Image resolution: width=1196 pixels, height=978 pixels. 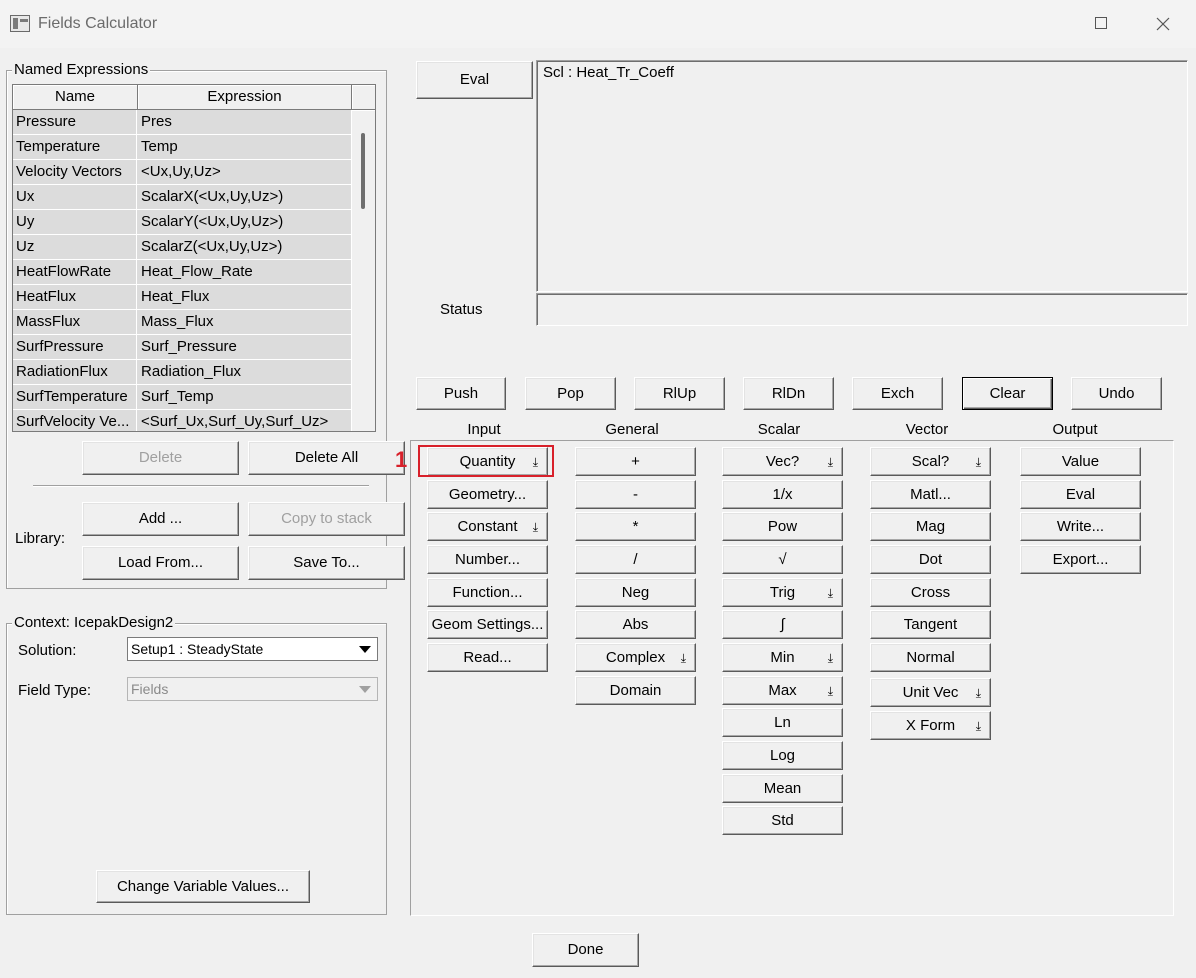 I want to click on mean-button: Mean, so click(x=782, y=788).